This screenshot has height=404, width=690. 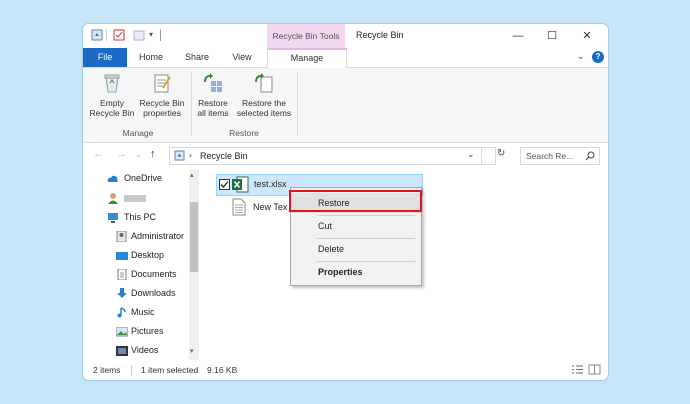 I want to click on documents-icon, so click(x=122, y=274).